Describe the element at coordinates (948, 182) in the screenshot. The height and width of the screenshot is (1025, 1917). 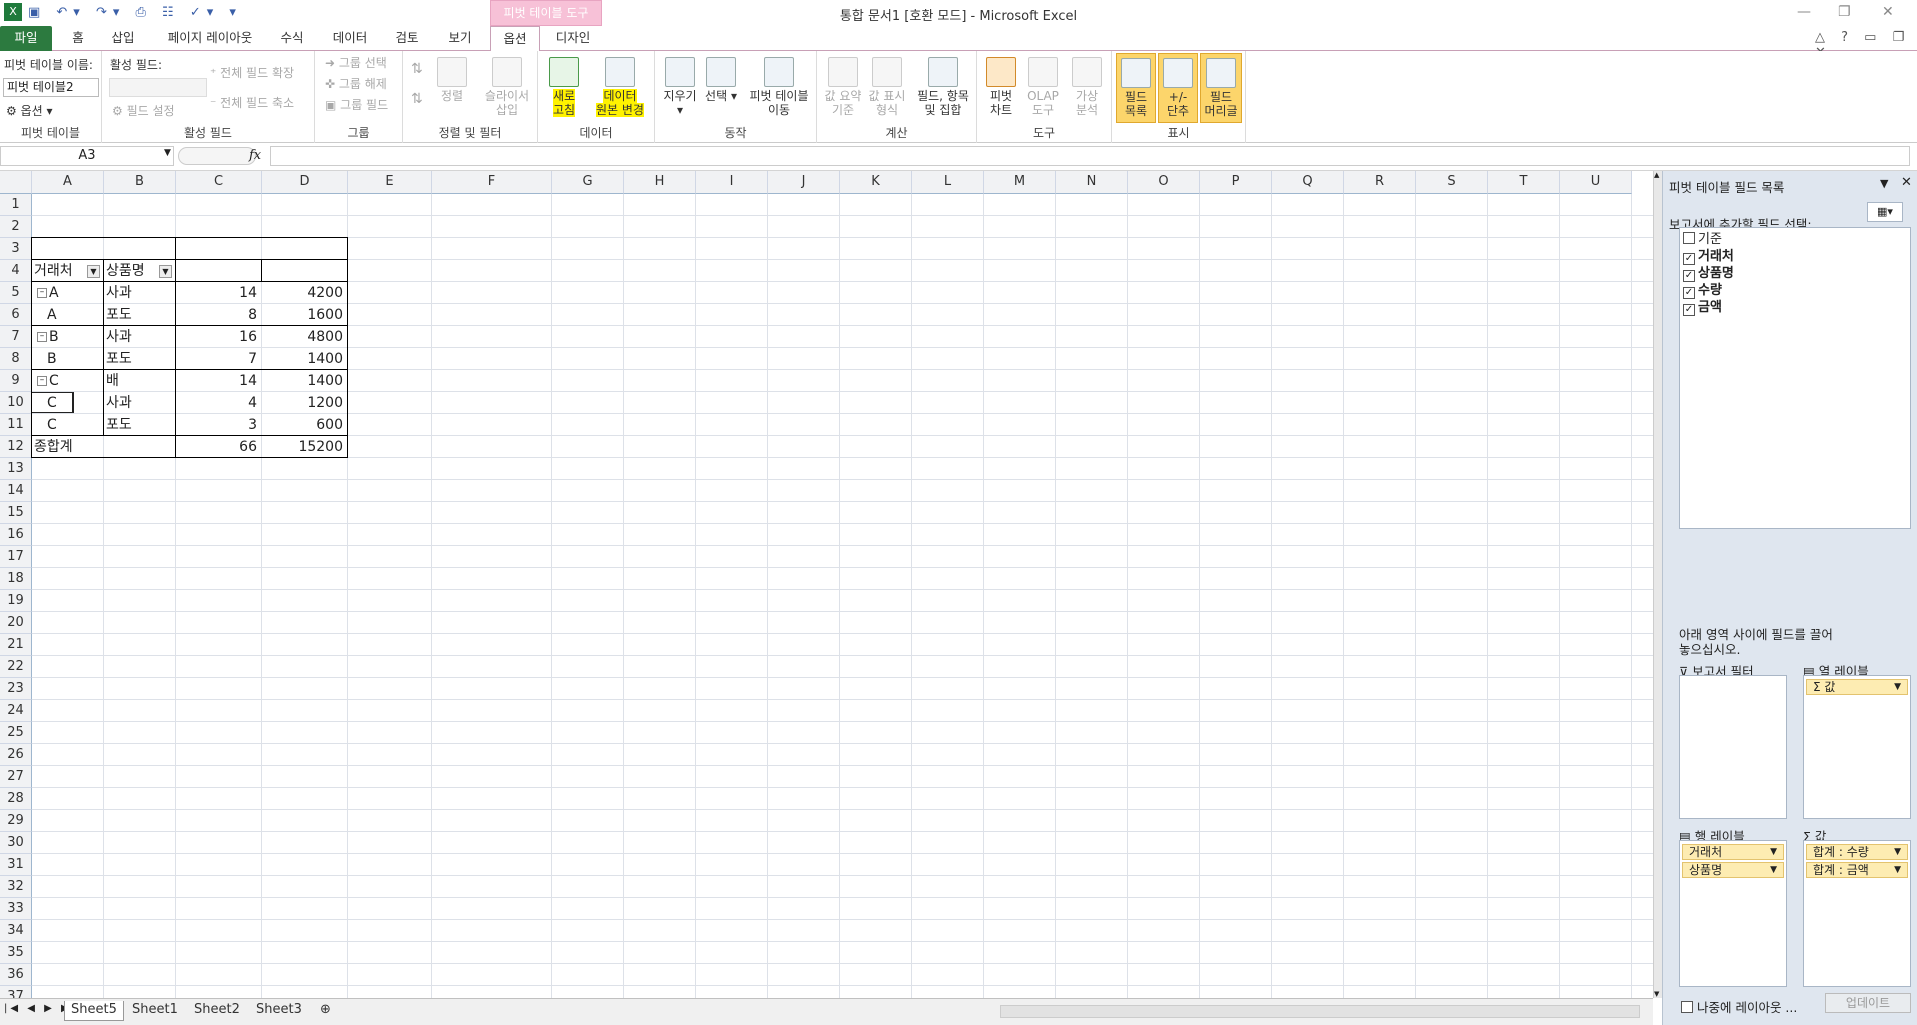
I see `column-header: L` at that location.